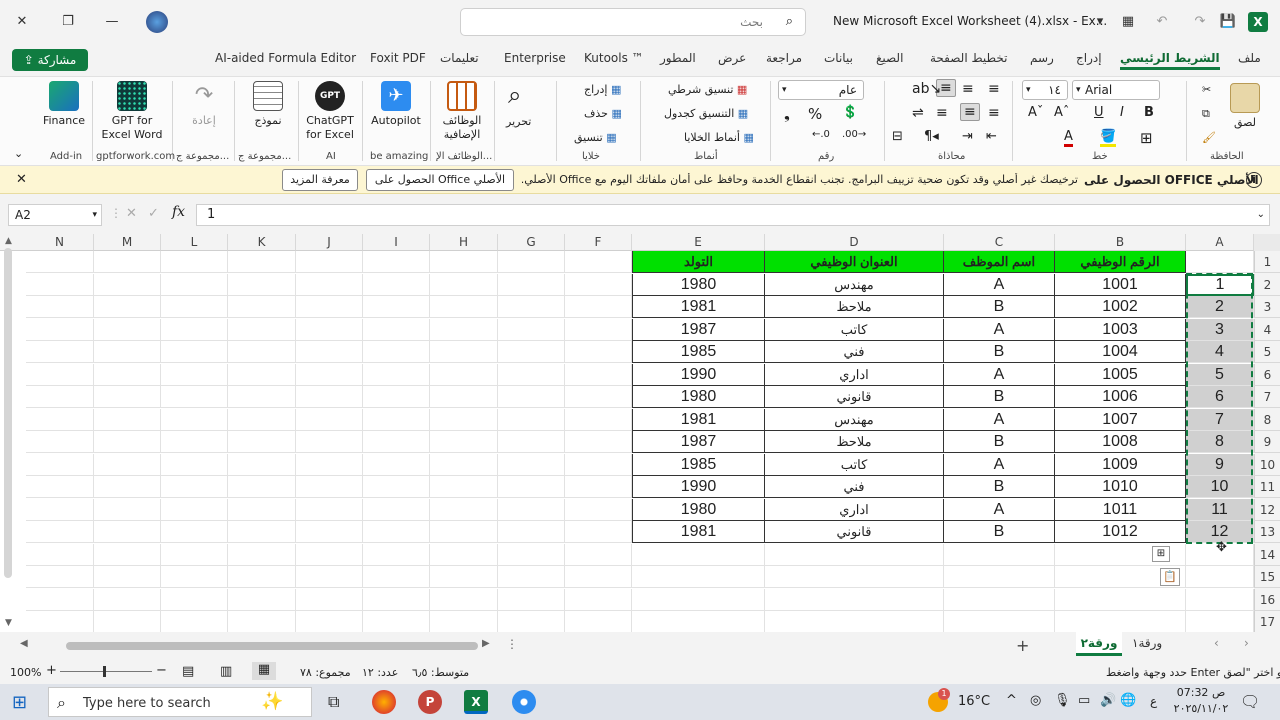  I want to click on align-top-icon: ≡, so click(994, 89).